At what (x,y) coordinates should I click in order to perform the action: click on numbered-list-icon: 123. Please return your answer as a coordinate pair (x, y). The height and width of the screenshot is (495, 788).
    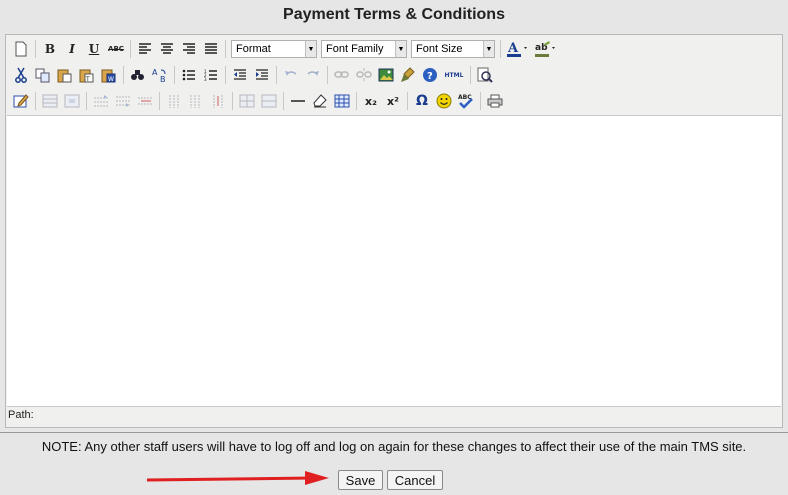
    Looking at the image, I should click on (211, 75).